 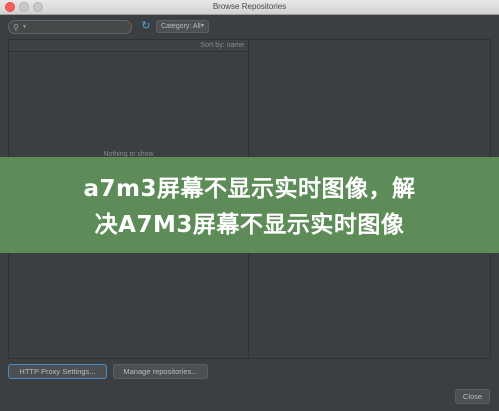 I want to click on sort-label: Sort by: name, so click(x=222, y=45).